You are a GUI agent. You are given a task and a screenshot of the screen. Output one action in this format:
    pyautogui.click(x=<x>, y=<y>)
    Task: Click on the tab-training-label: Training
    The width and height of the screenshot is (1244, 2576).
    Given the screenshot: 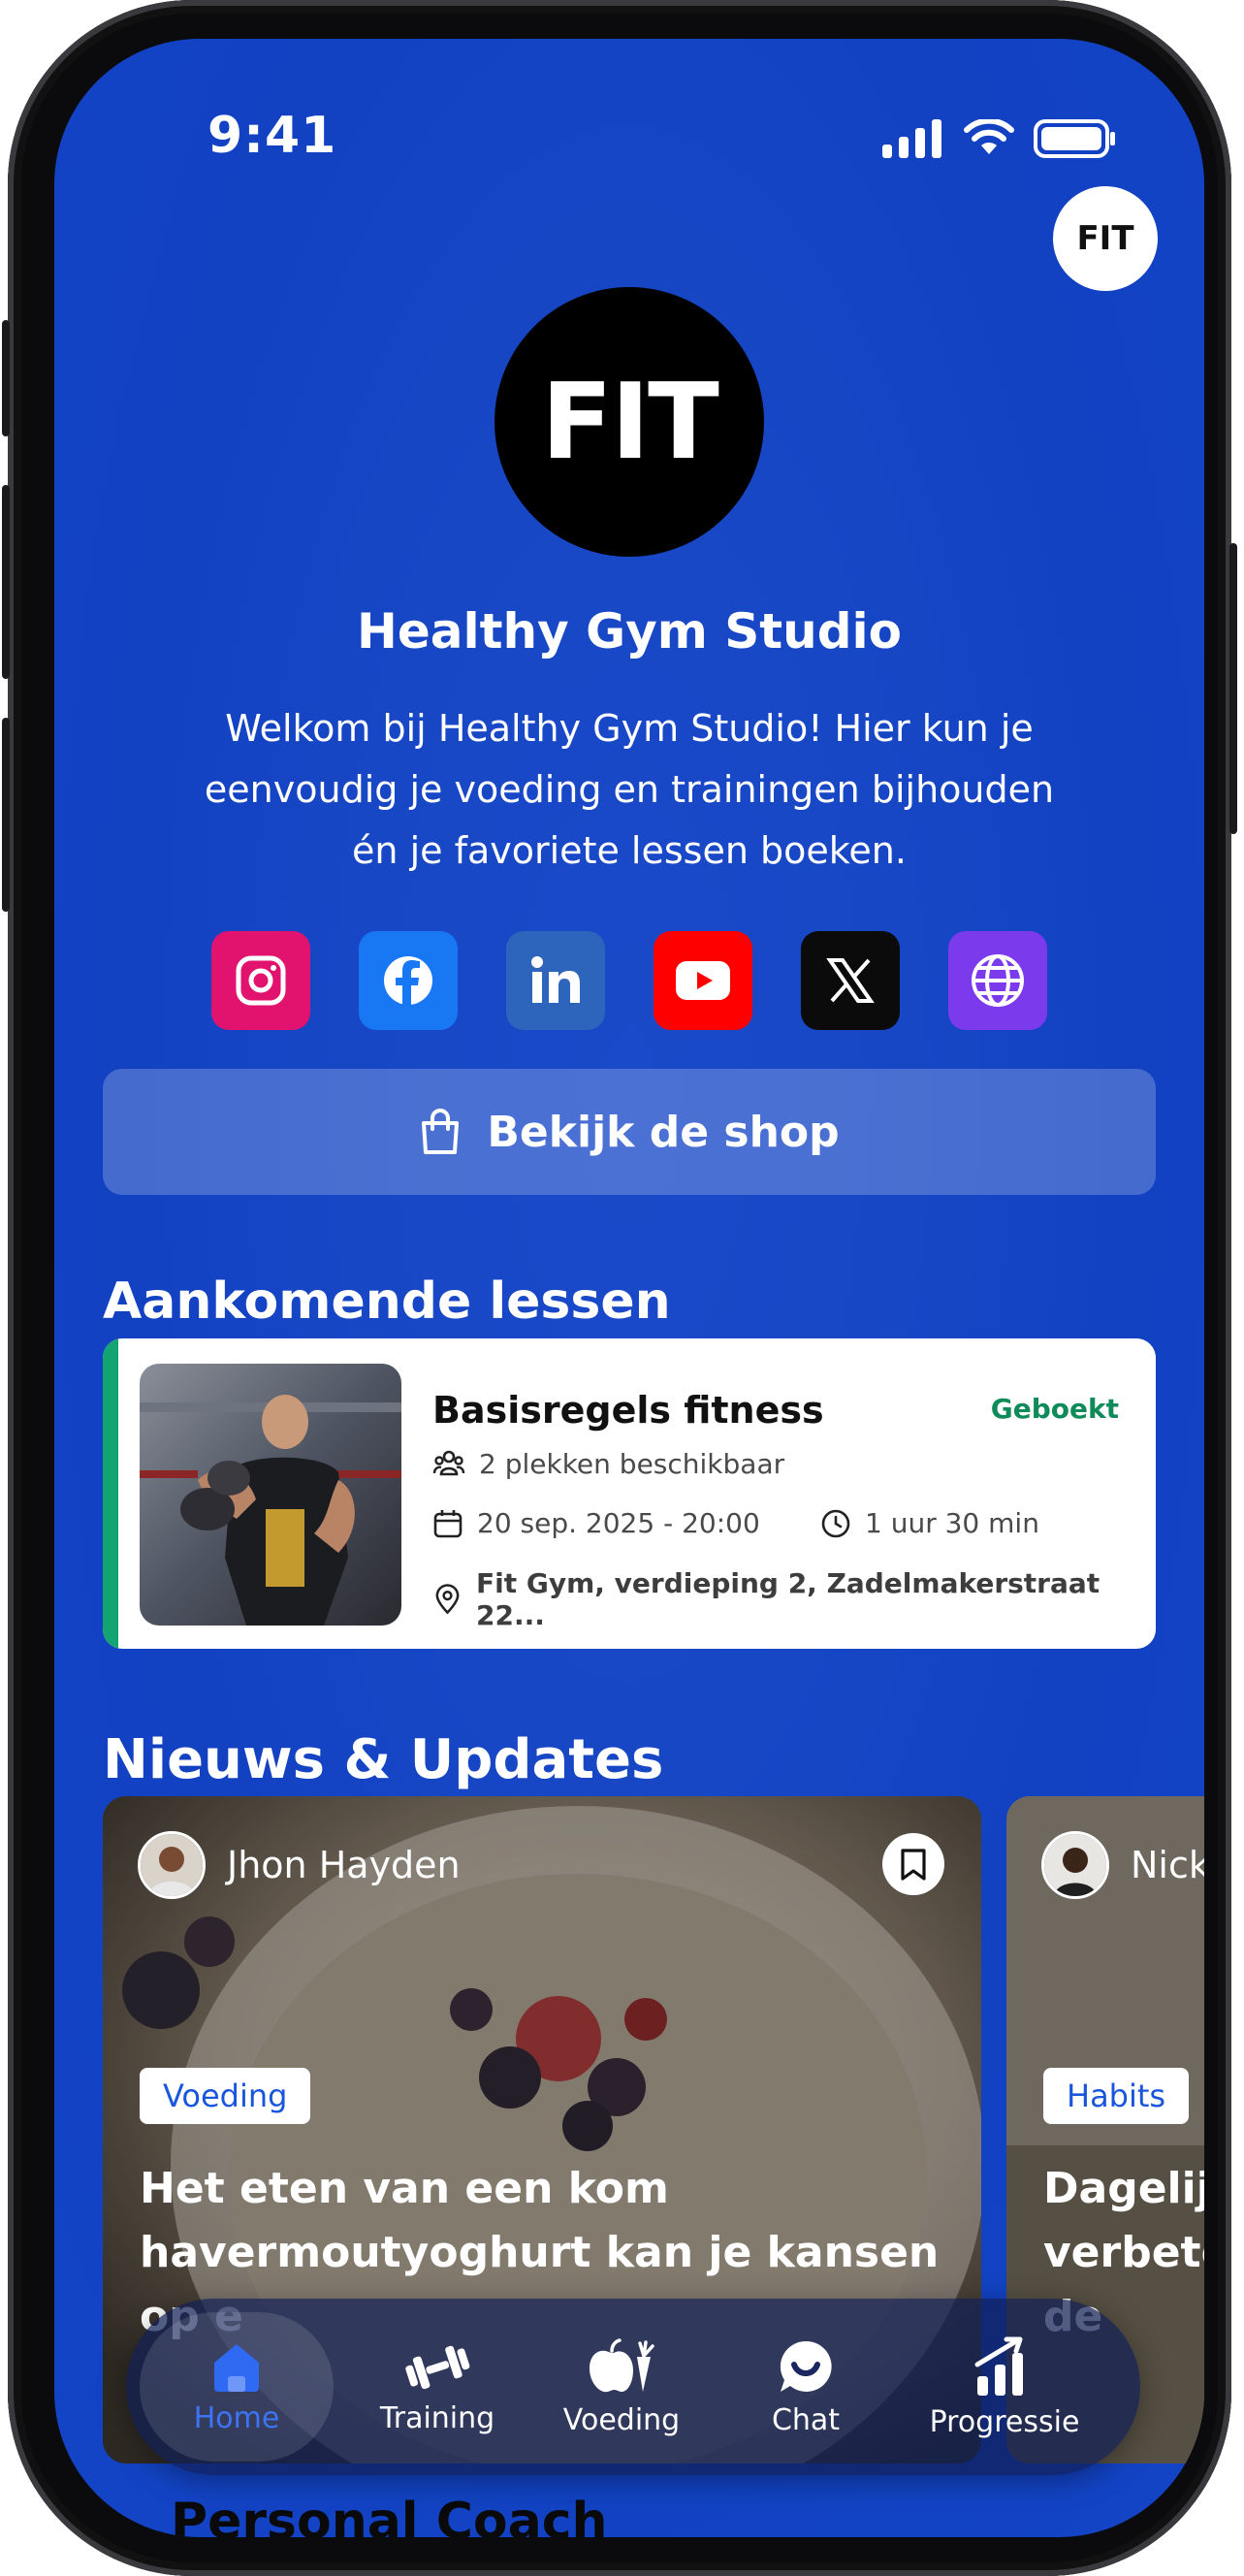 What is the action you would take?
    pyautogui.click(x=437, y=2417)
    